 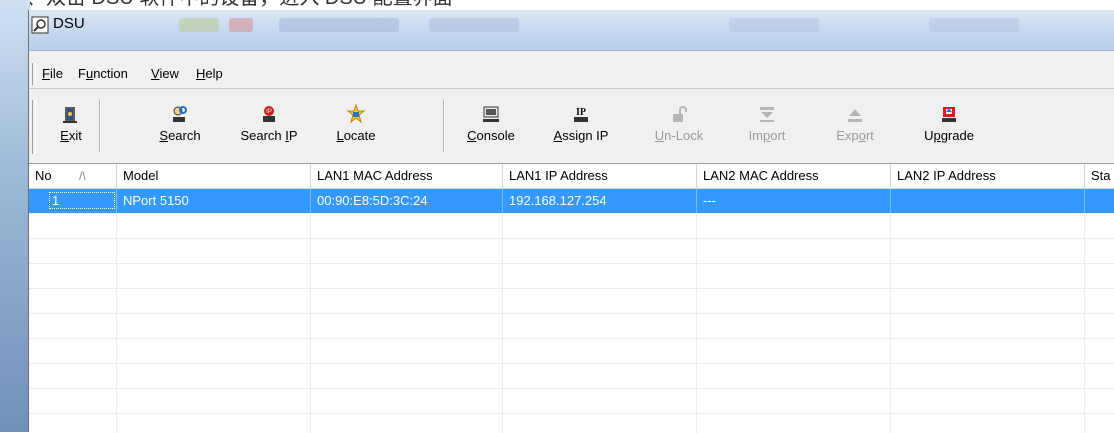 What do you see at coordinates (269, 126) in the screenshot?
I see `search-ip-button: IP Search IP` at bounding box center [269, 126].